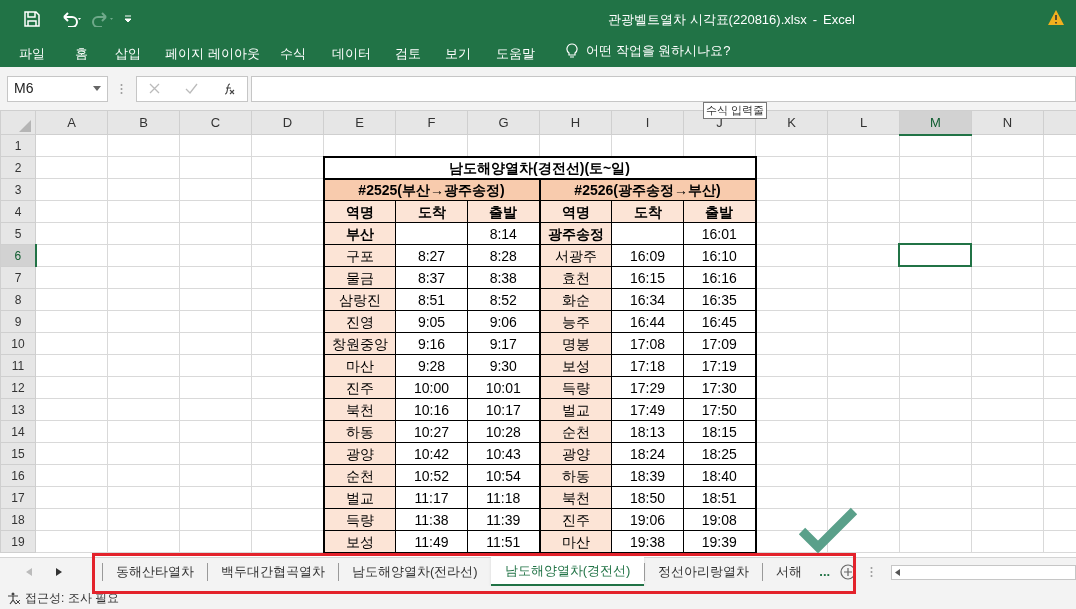  Describe the element at coordinates (503, 122) in the screenshot. I see `column-header: G` at that location.